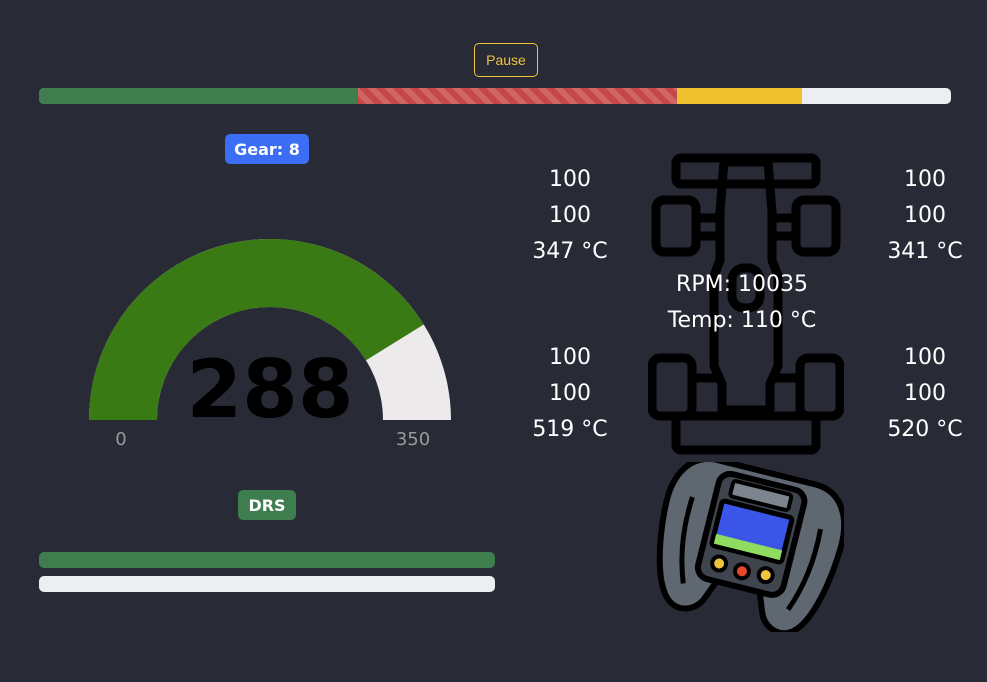 The width and height of the screenshot is (987, 682). I want to click on speed-gauge: 288 0 350, so click(270, 344).